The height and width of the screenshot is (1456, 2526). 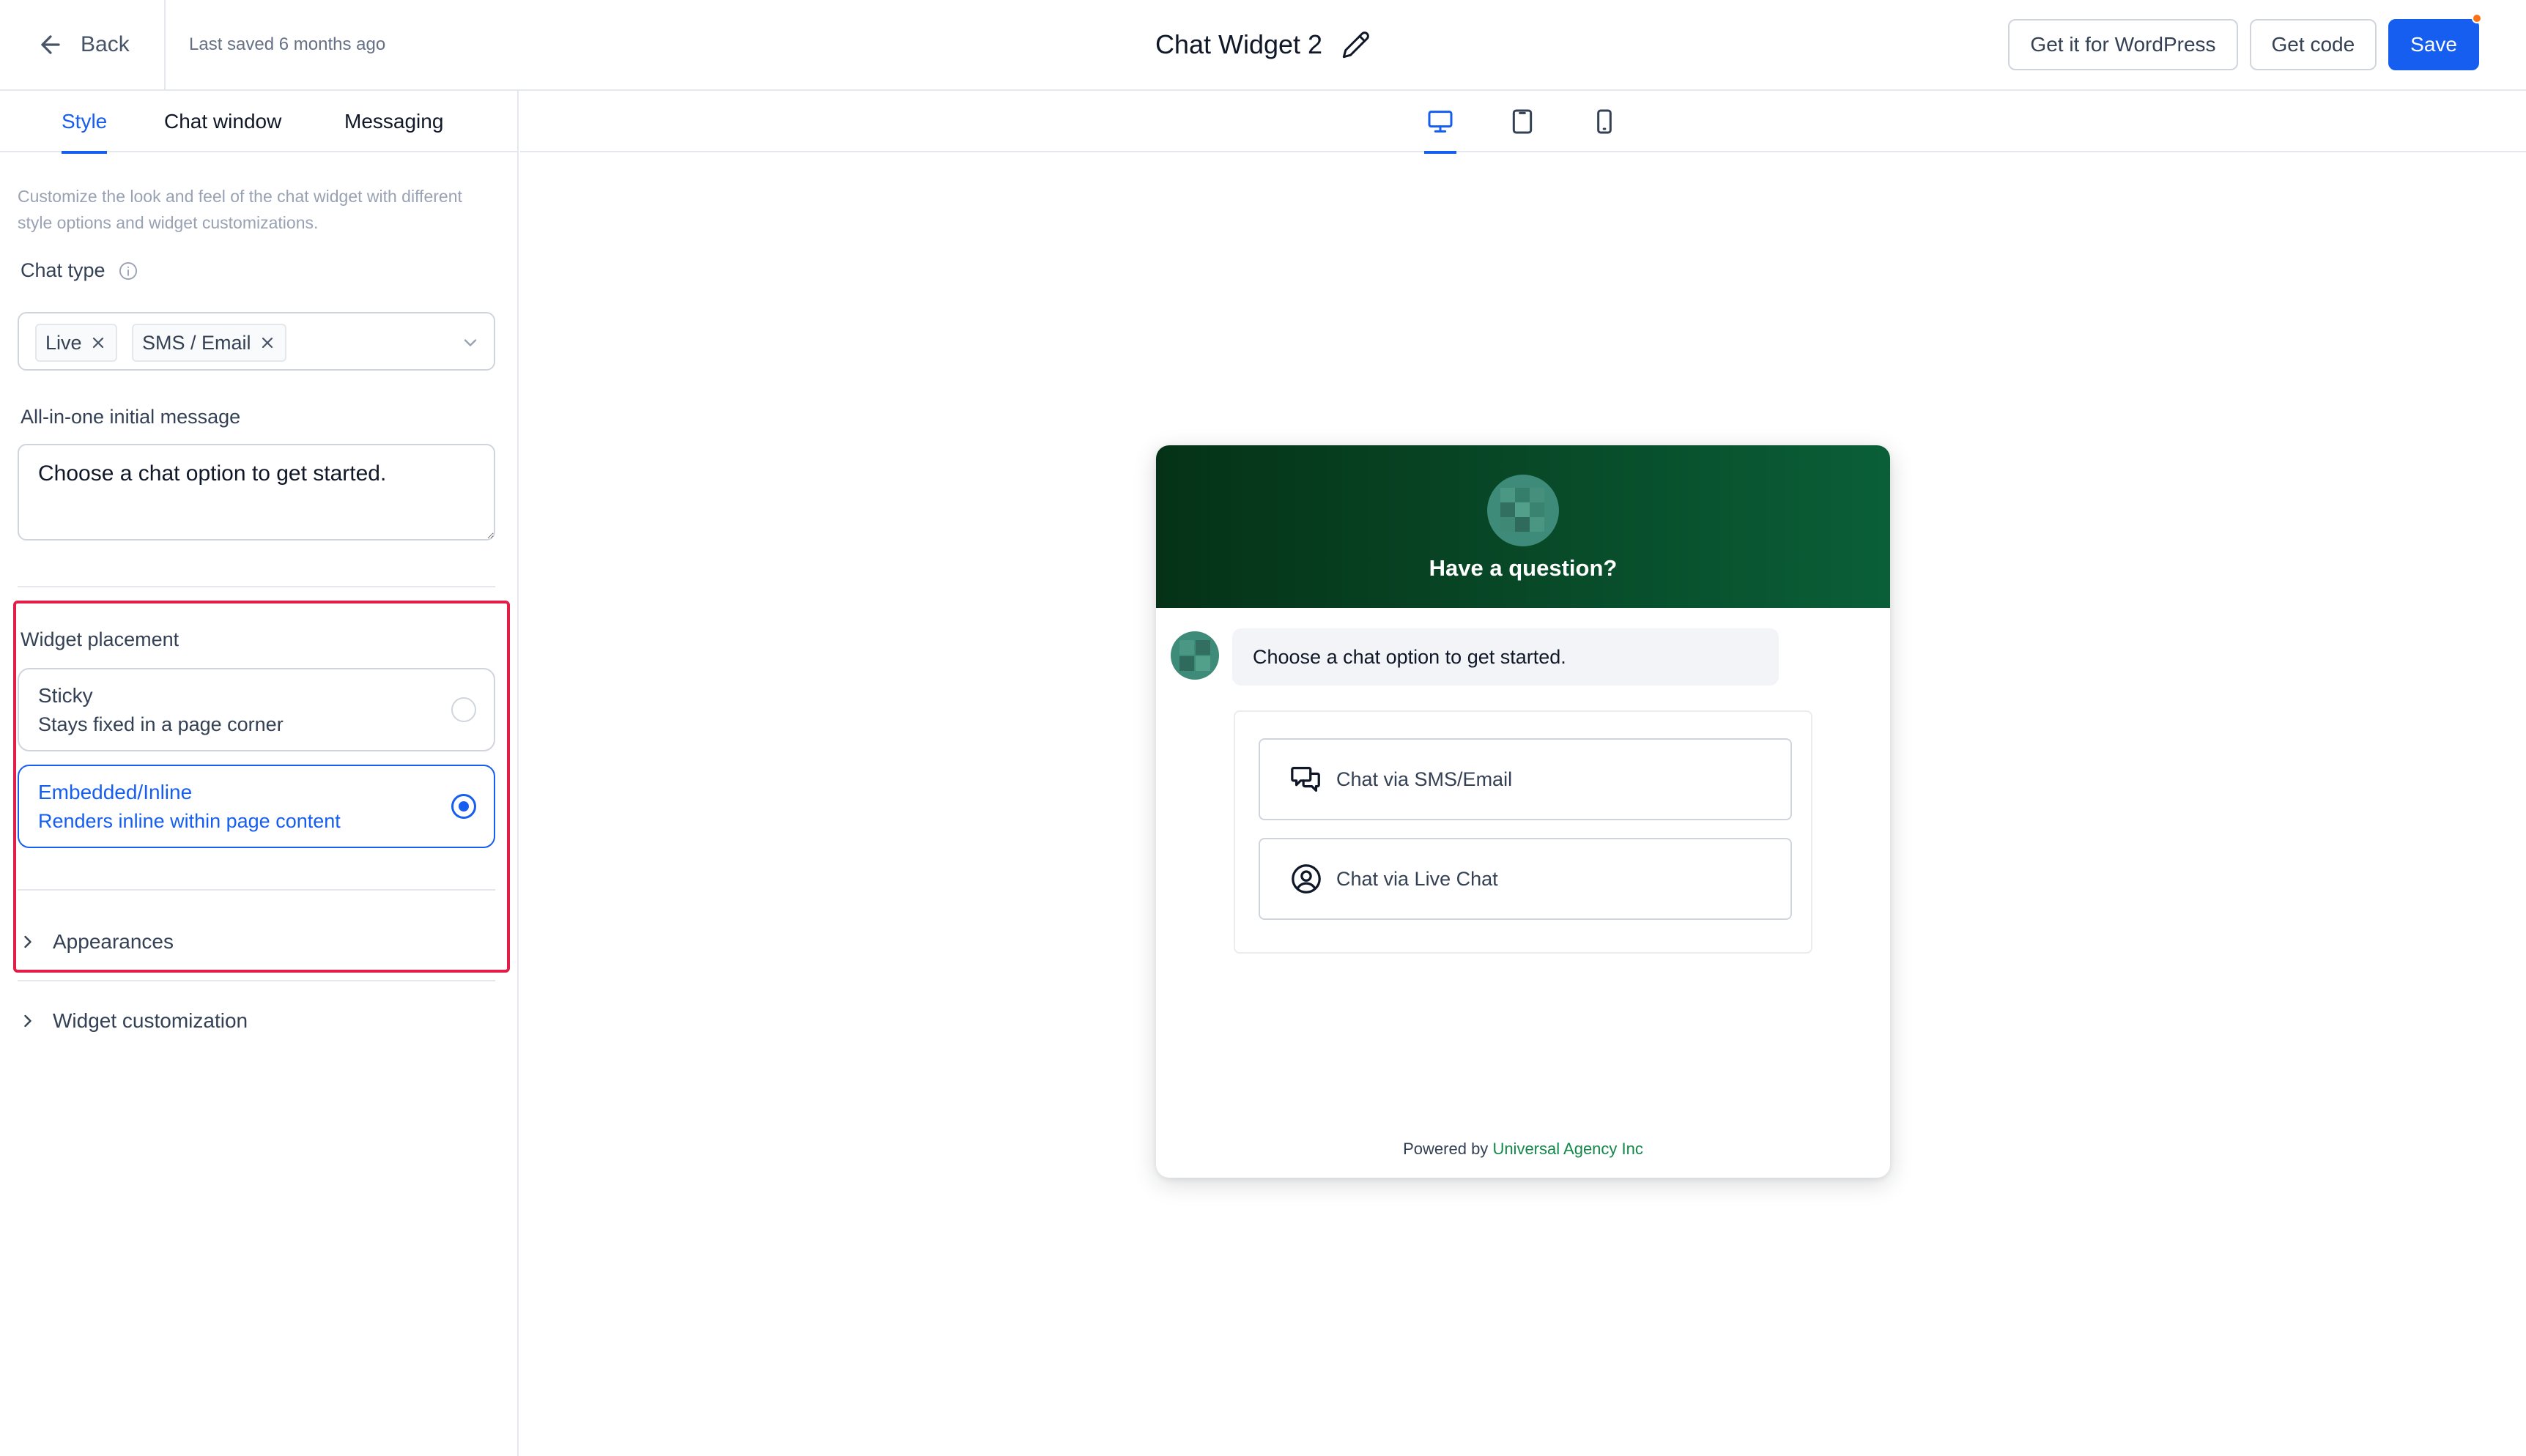 What do you see at coordinates (287, 44) in the screenshot?
I see `last-saved-text: Last saved 6 months ago` at bounding box center [287, 44].